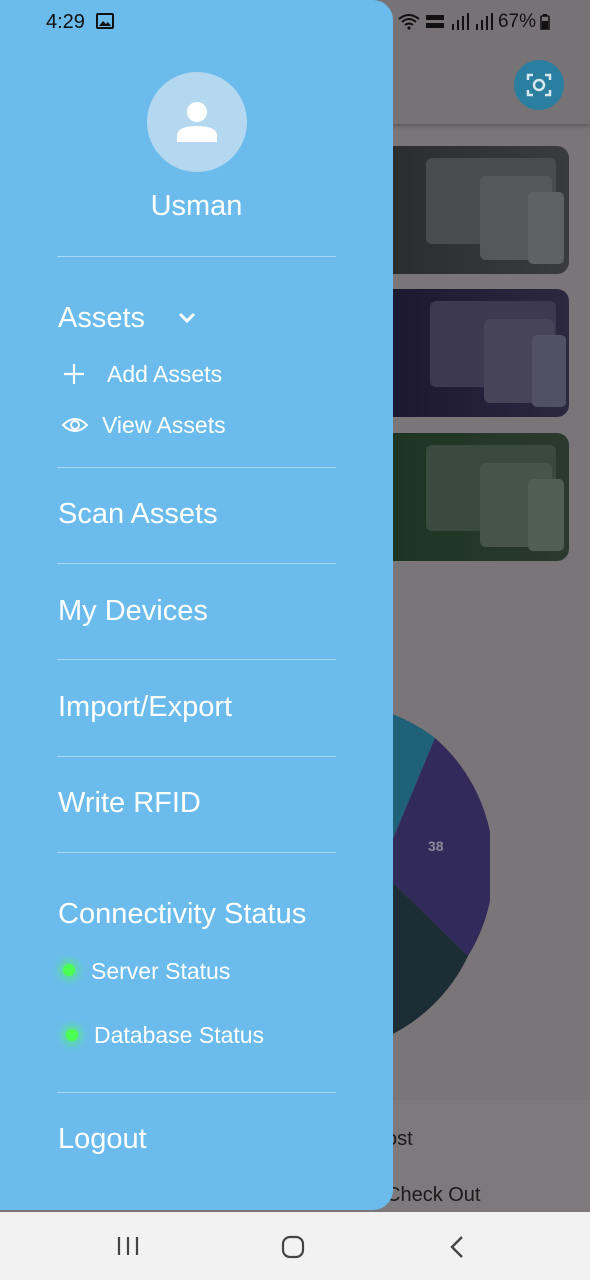 This screenshot has width=590, height=1280. What do you see at coordinates (409, 22) in the screenshot?
I see `wifi-icon` at bounding box center [409, 22].